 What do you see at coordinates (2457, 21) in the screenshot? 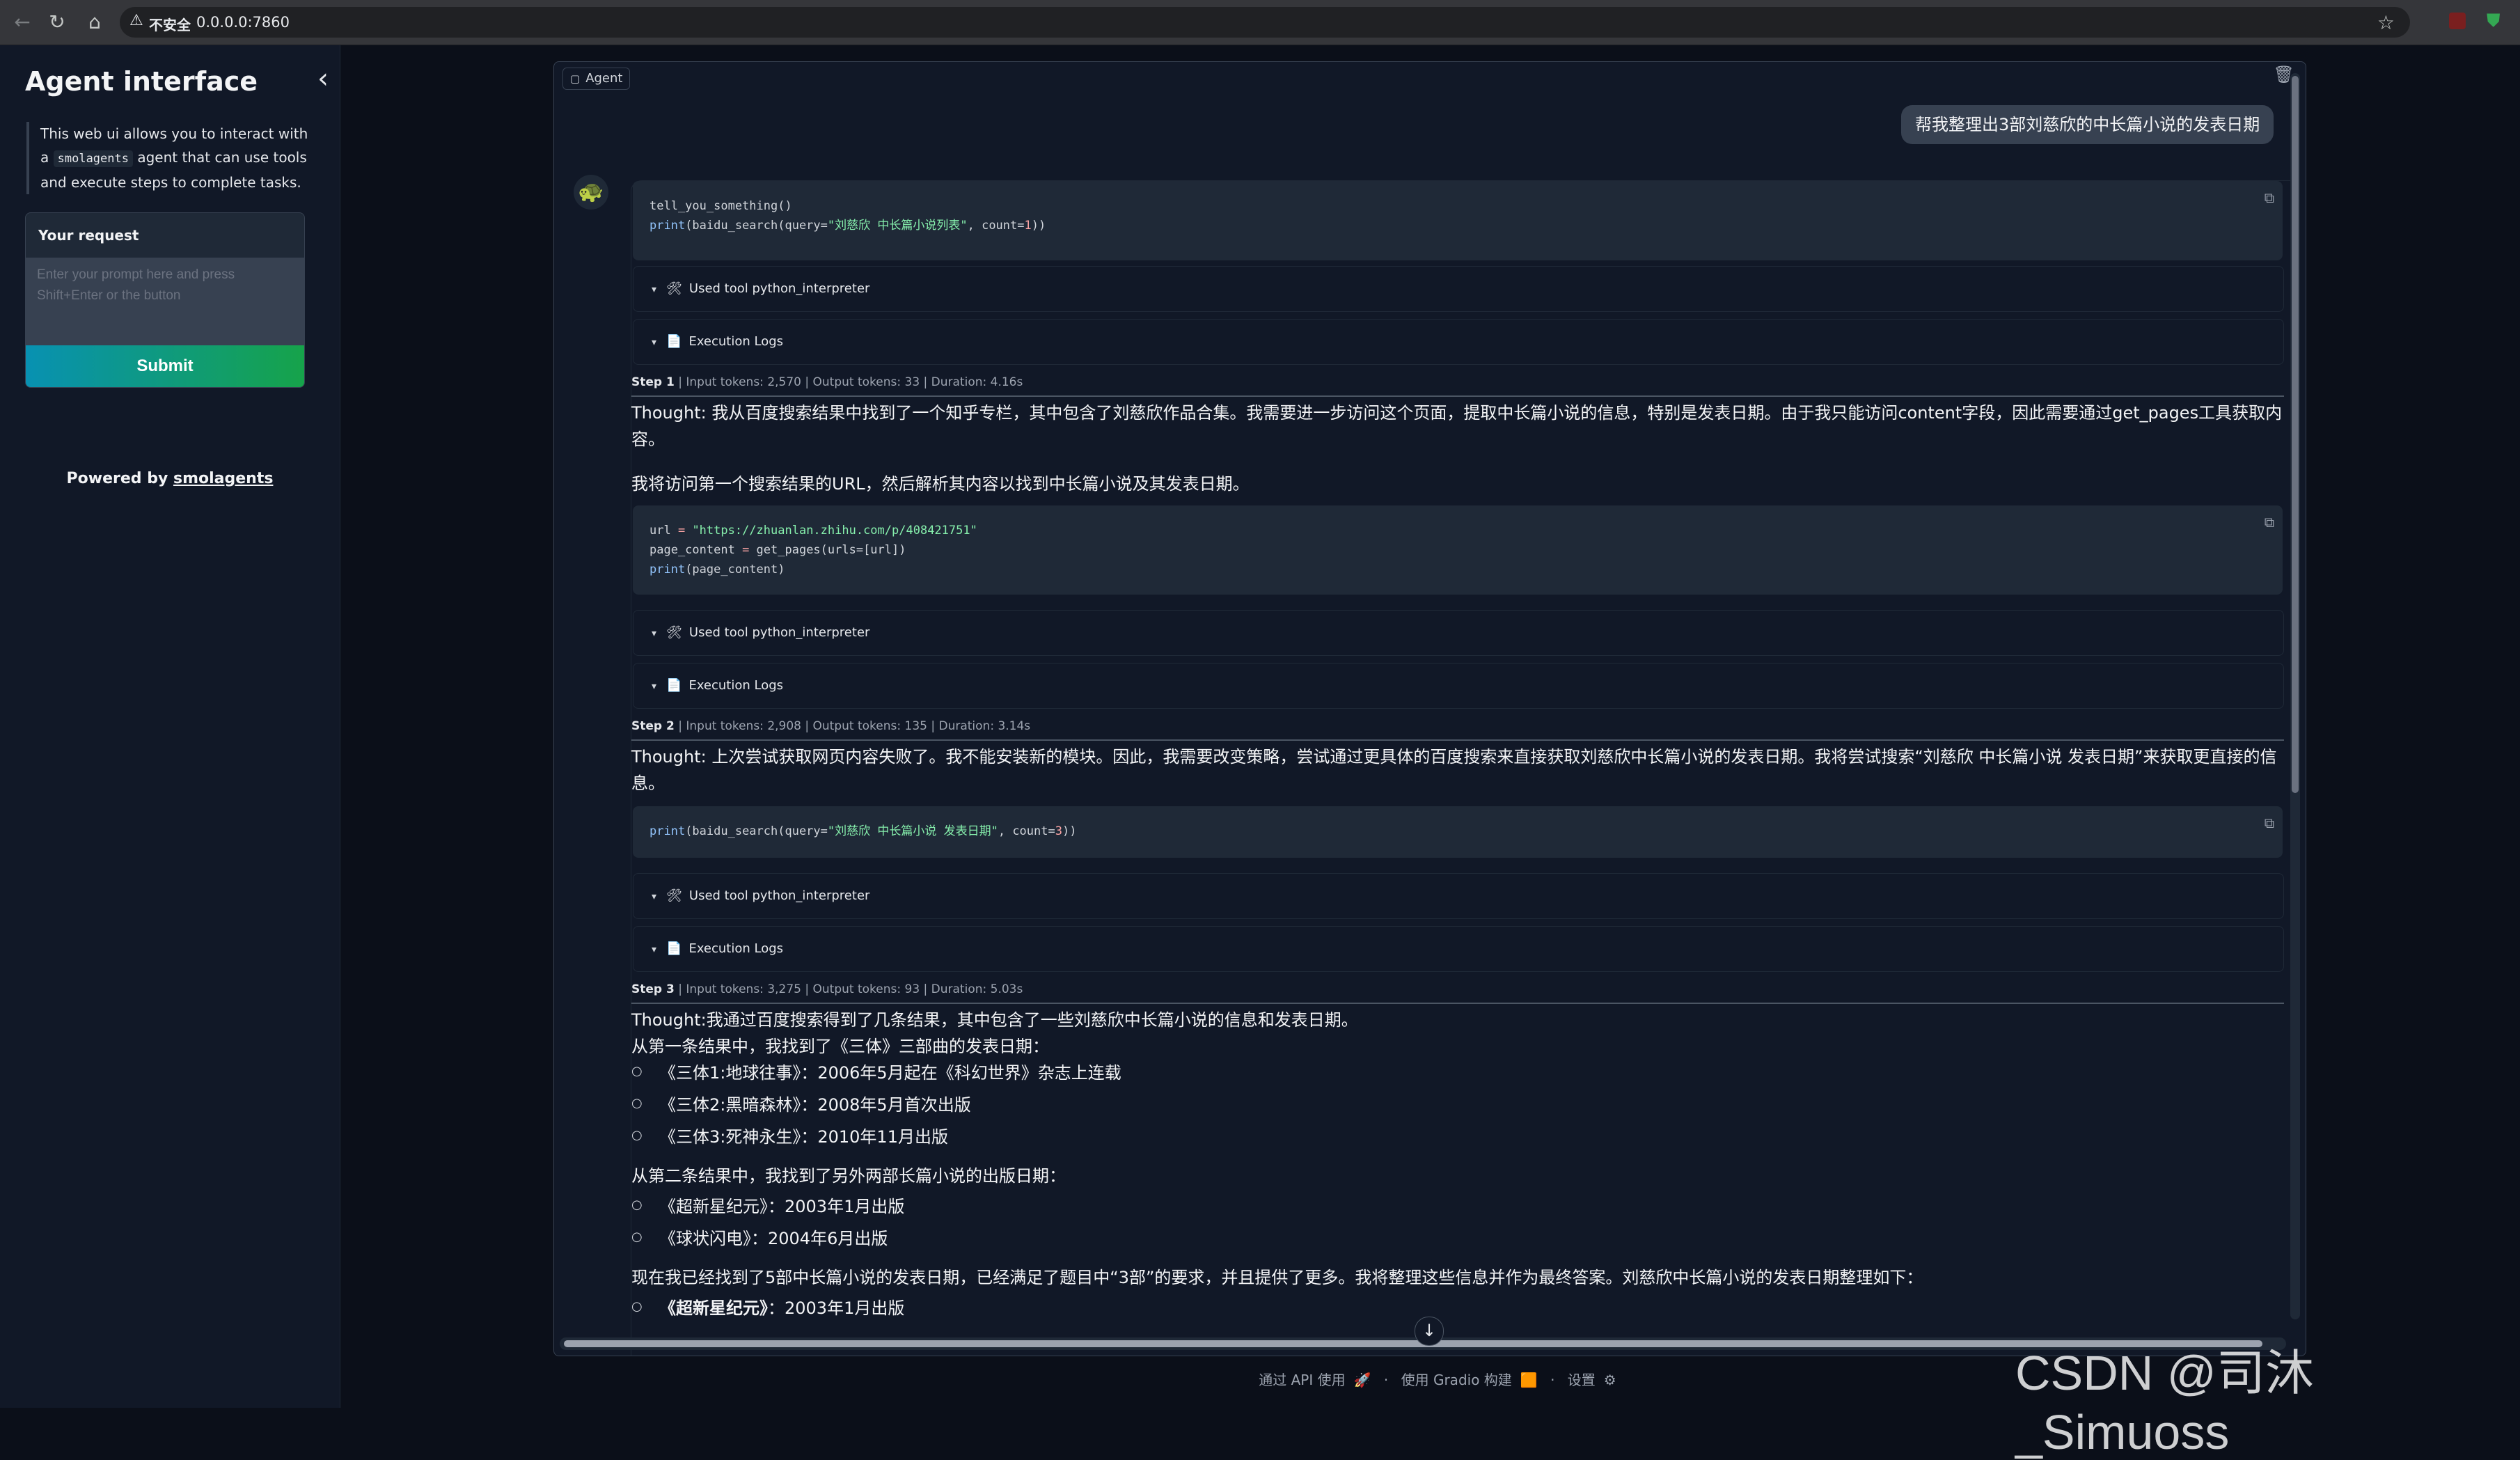
I see `extension-icon` at bounding box center [2457, 21].